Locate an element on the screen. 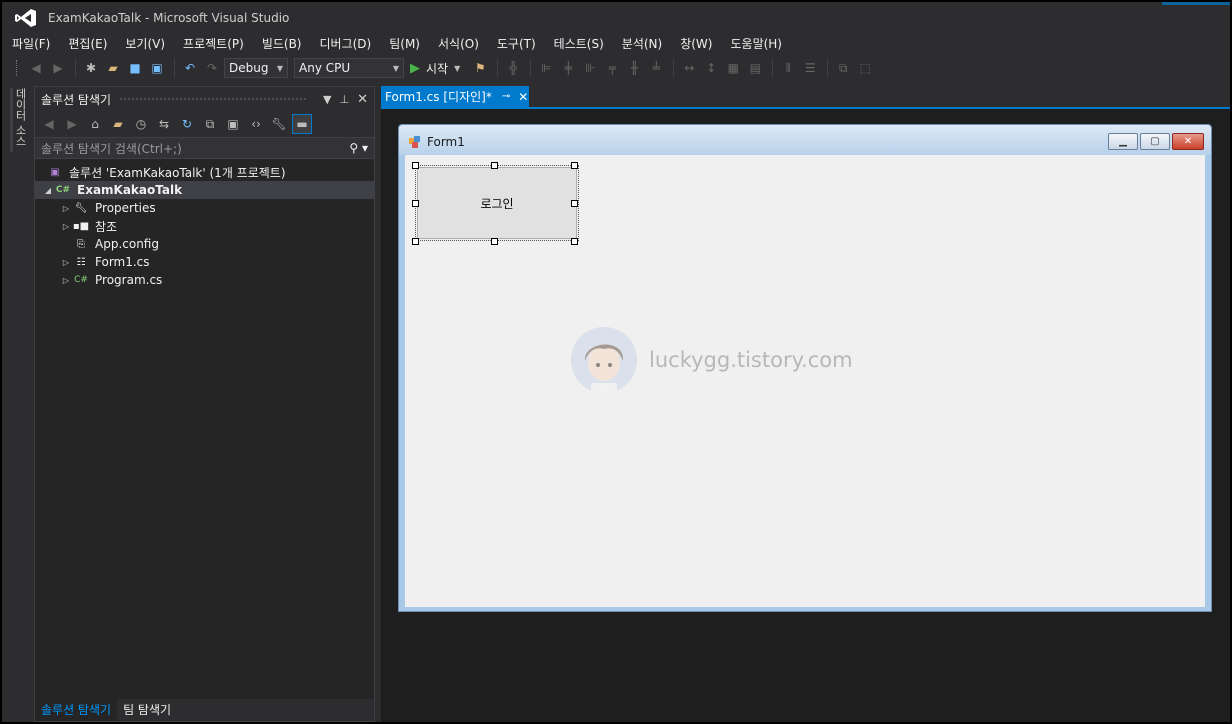 This screenshot has width=1232, height=724. menu-tools: 도구(T) is located at coordinates (516, 43).